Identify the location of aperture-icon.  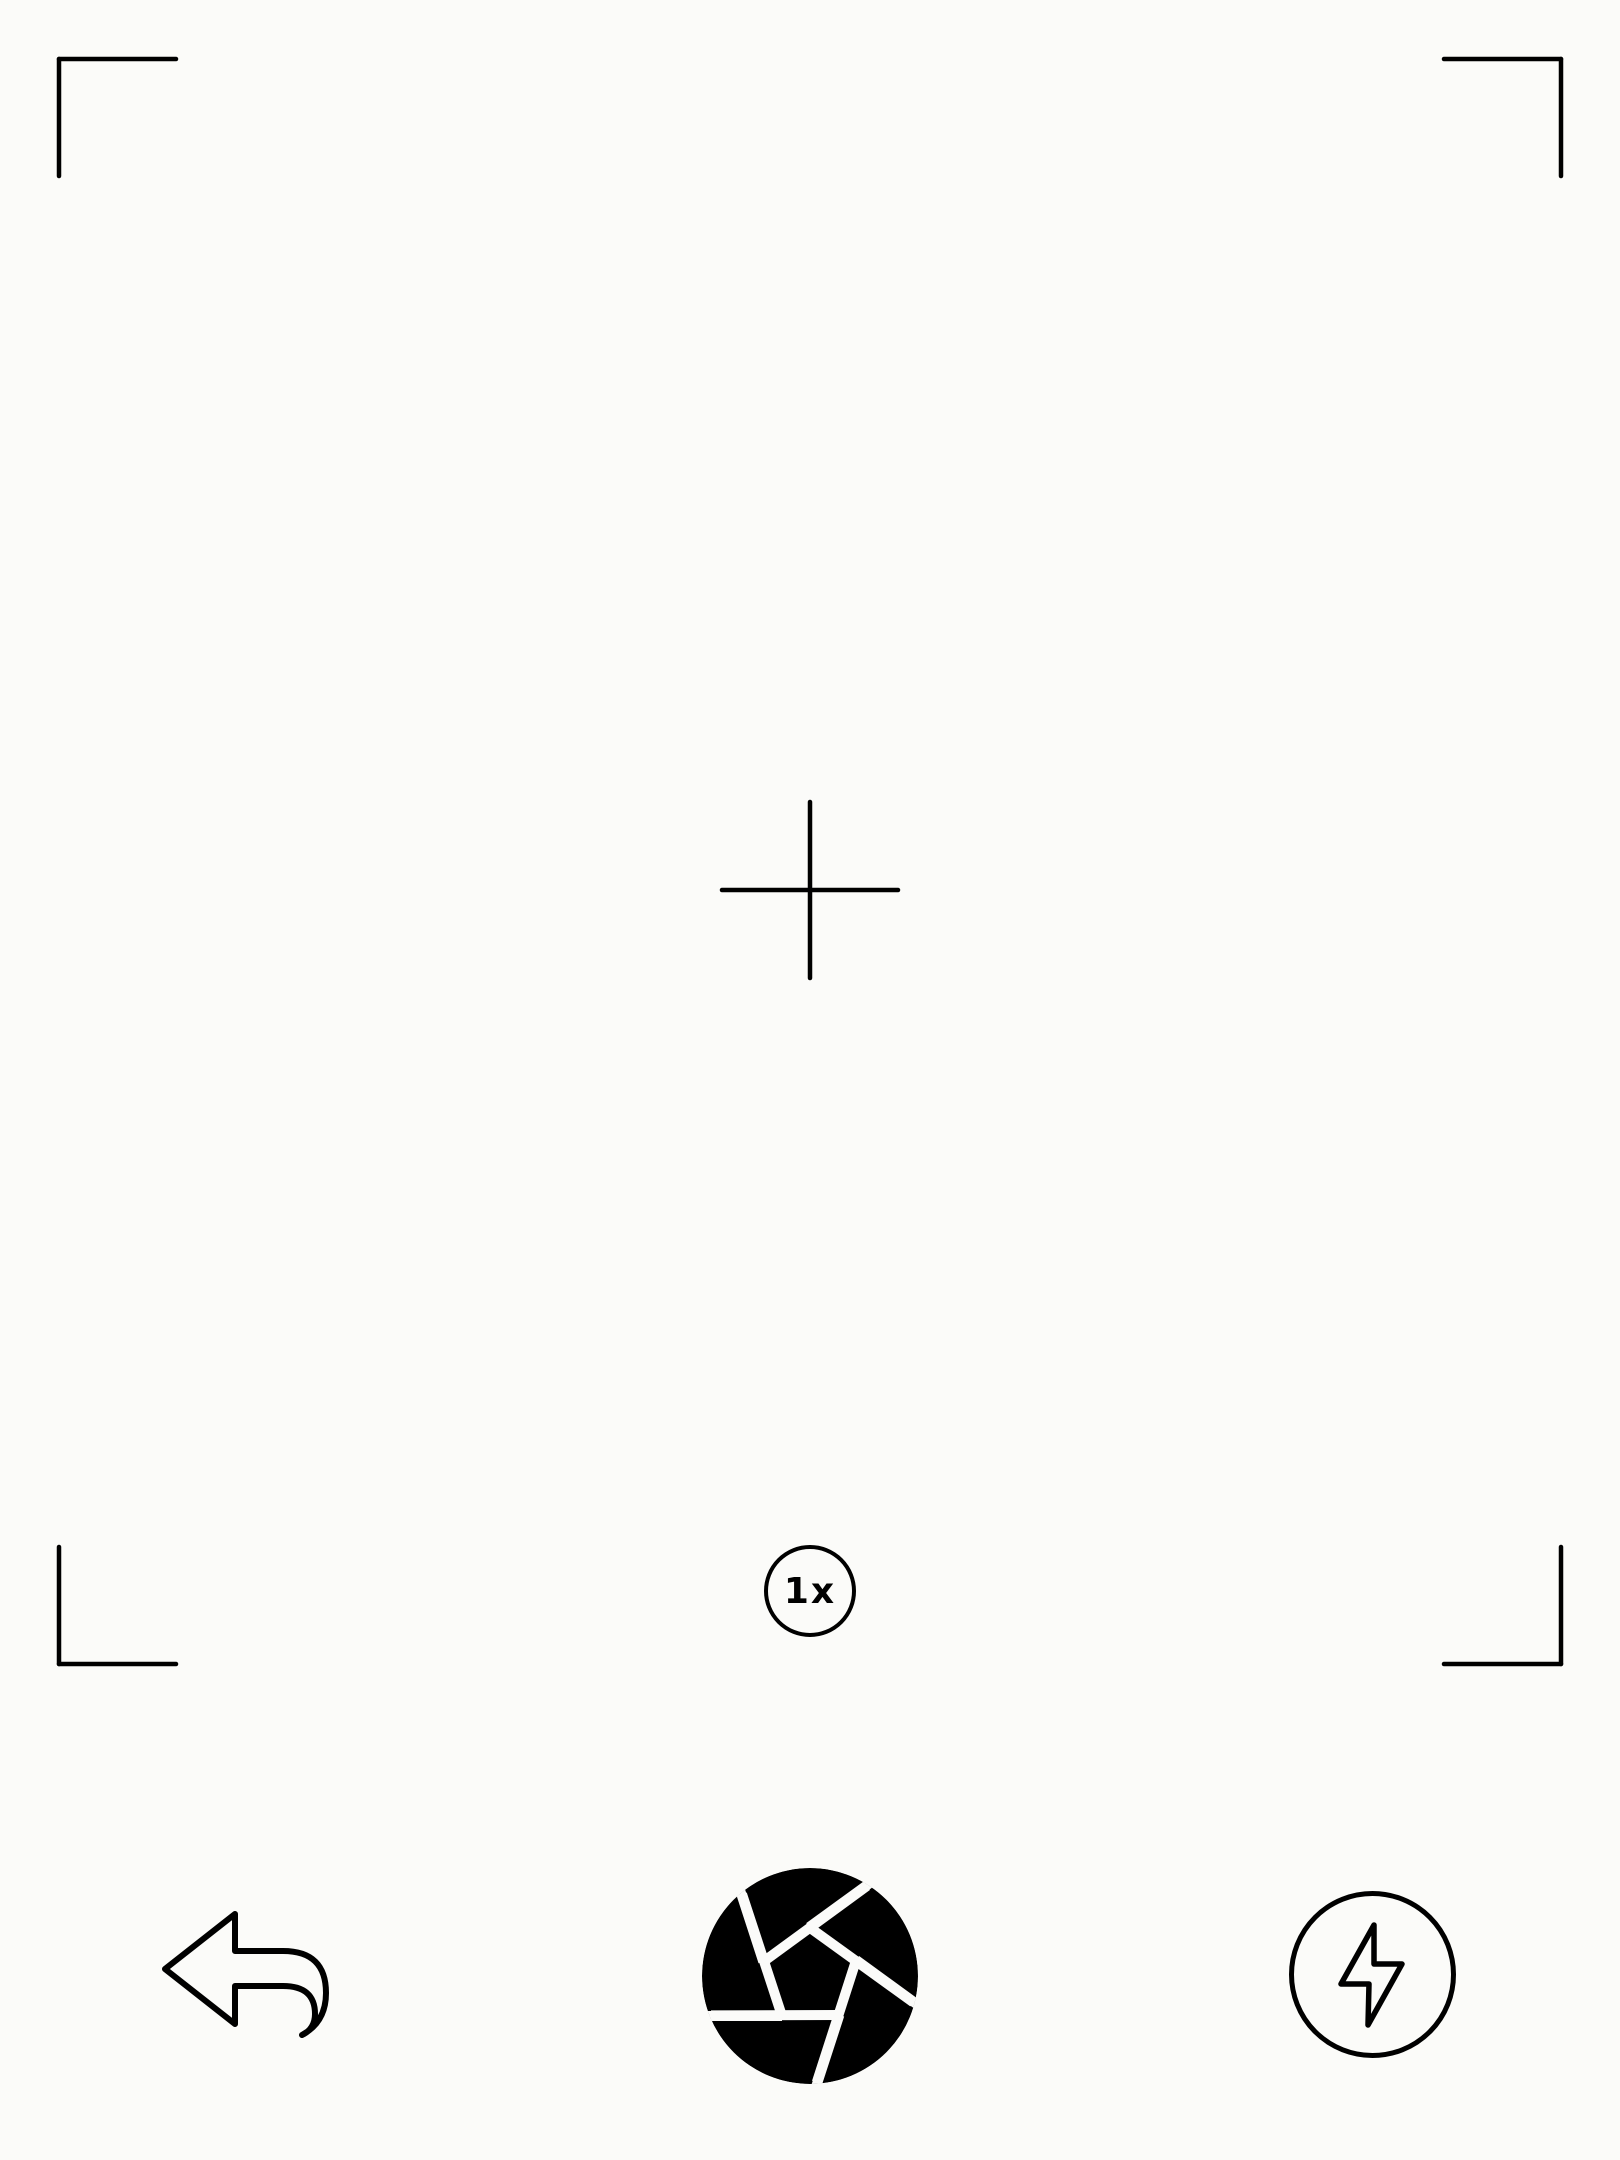
(810, 1976).